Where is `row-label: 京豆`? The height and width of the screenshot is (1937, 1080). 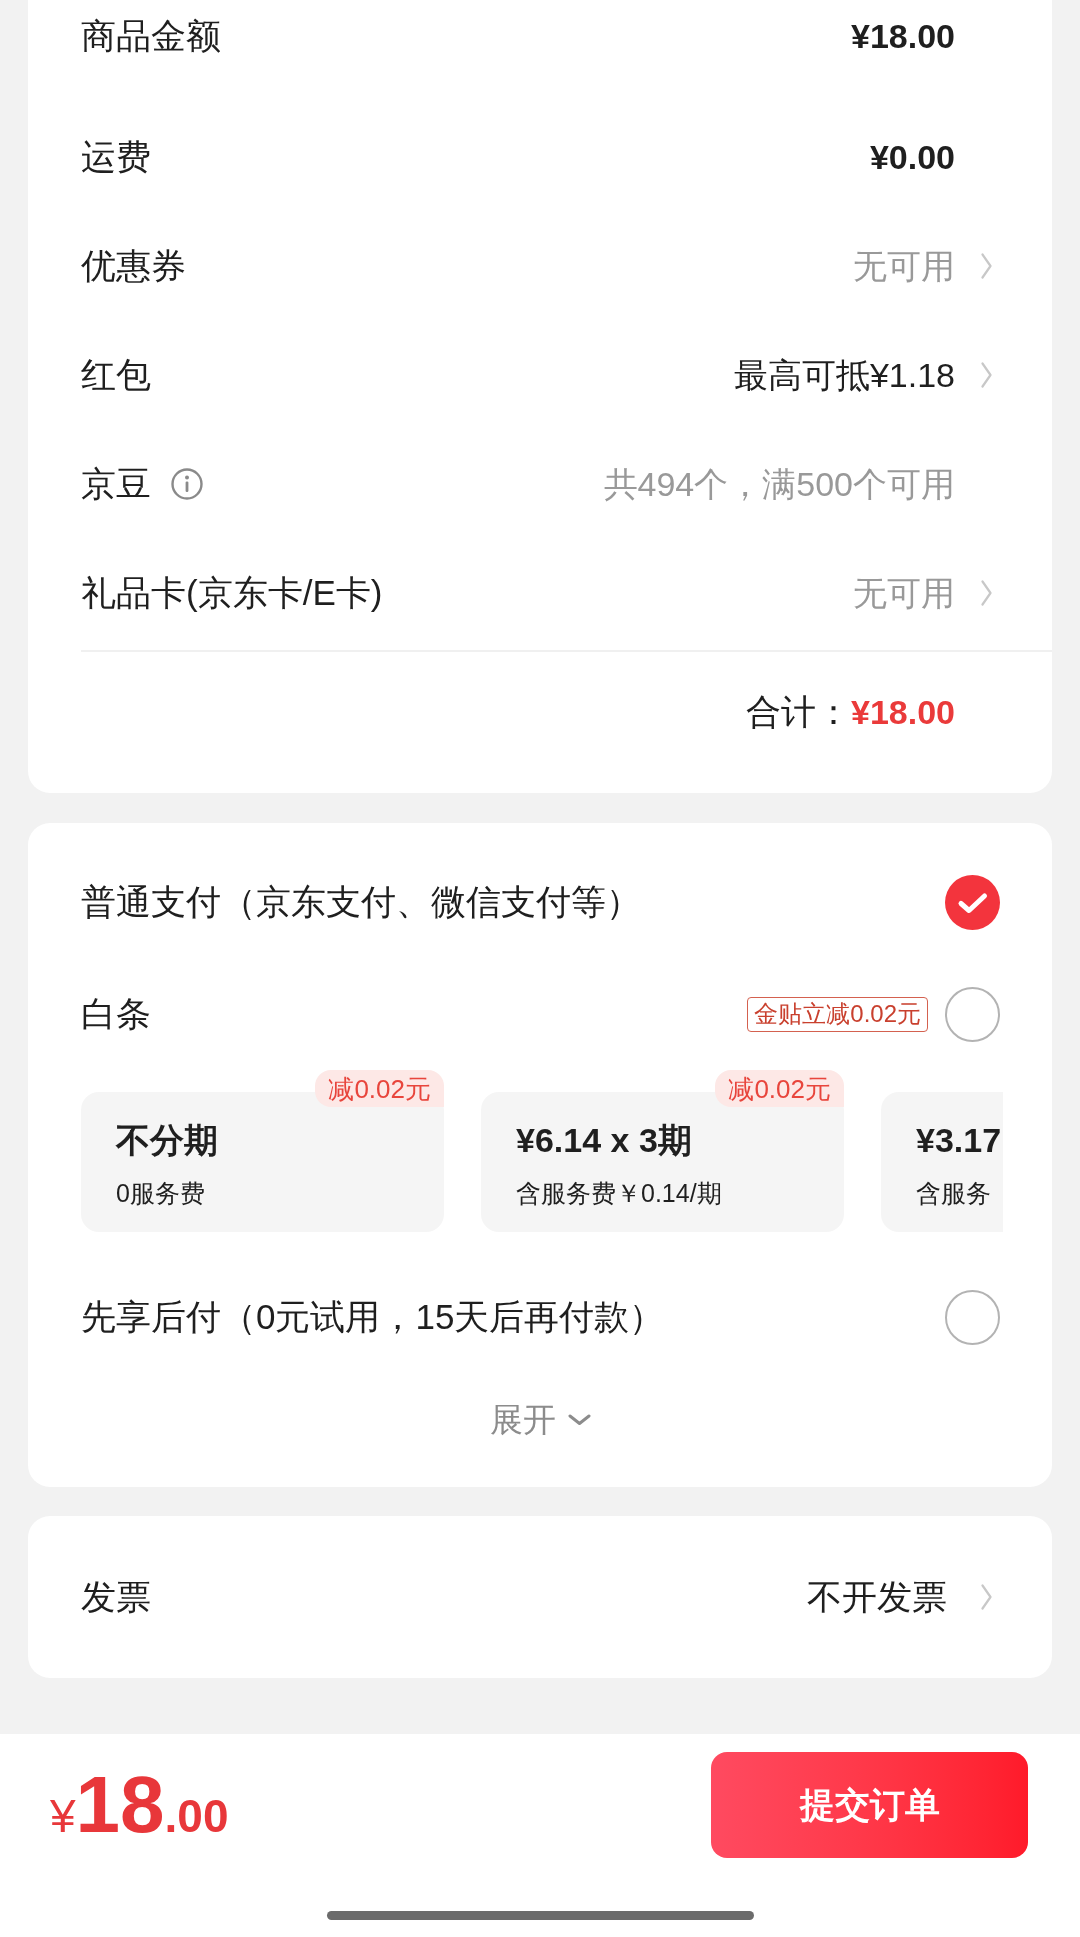 row-label: 京豆 is located at coordinates (116, 483).